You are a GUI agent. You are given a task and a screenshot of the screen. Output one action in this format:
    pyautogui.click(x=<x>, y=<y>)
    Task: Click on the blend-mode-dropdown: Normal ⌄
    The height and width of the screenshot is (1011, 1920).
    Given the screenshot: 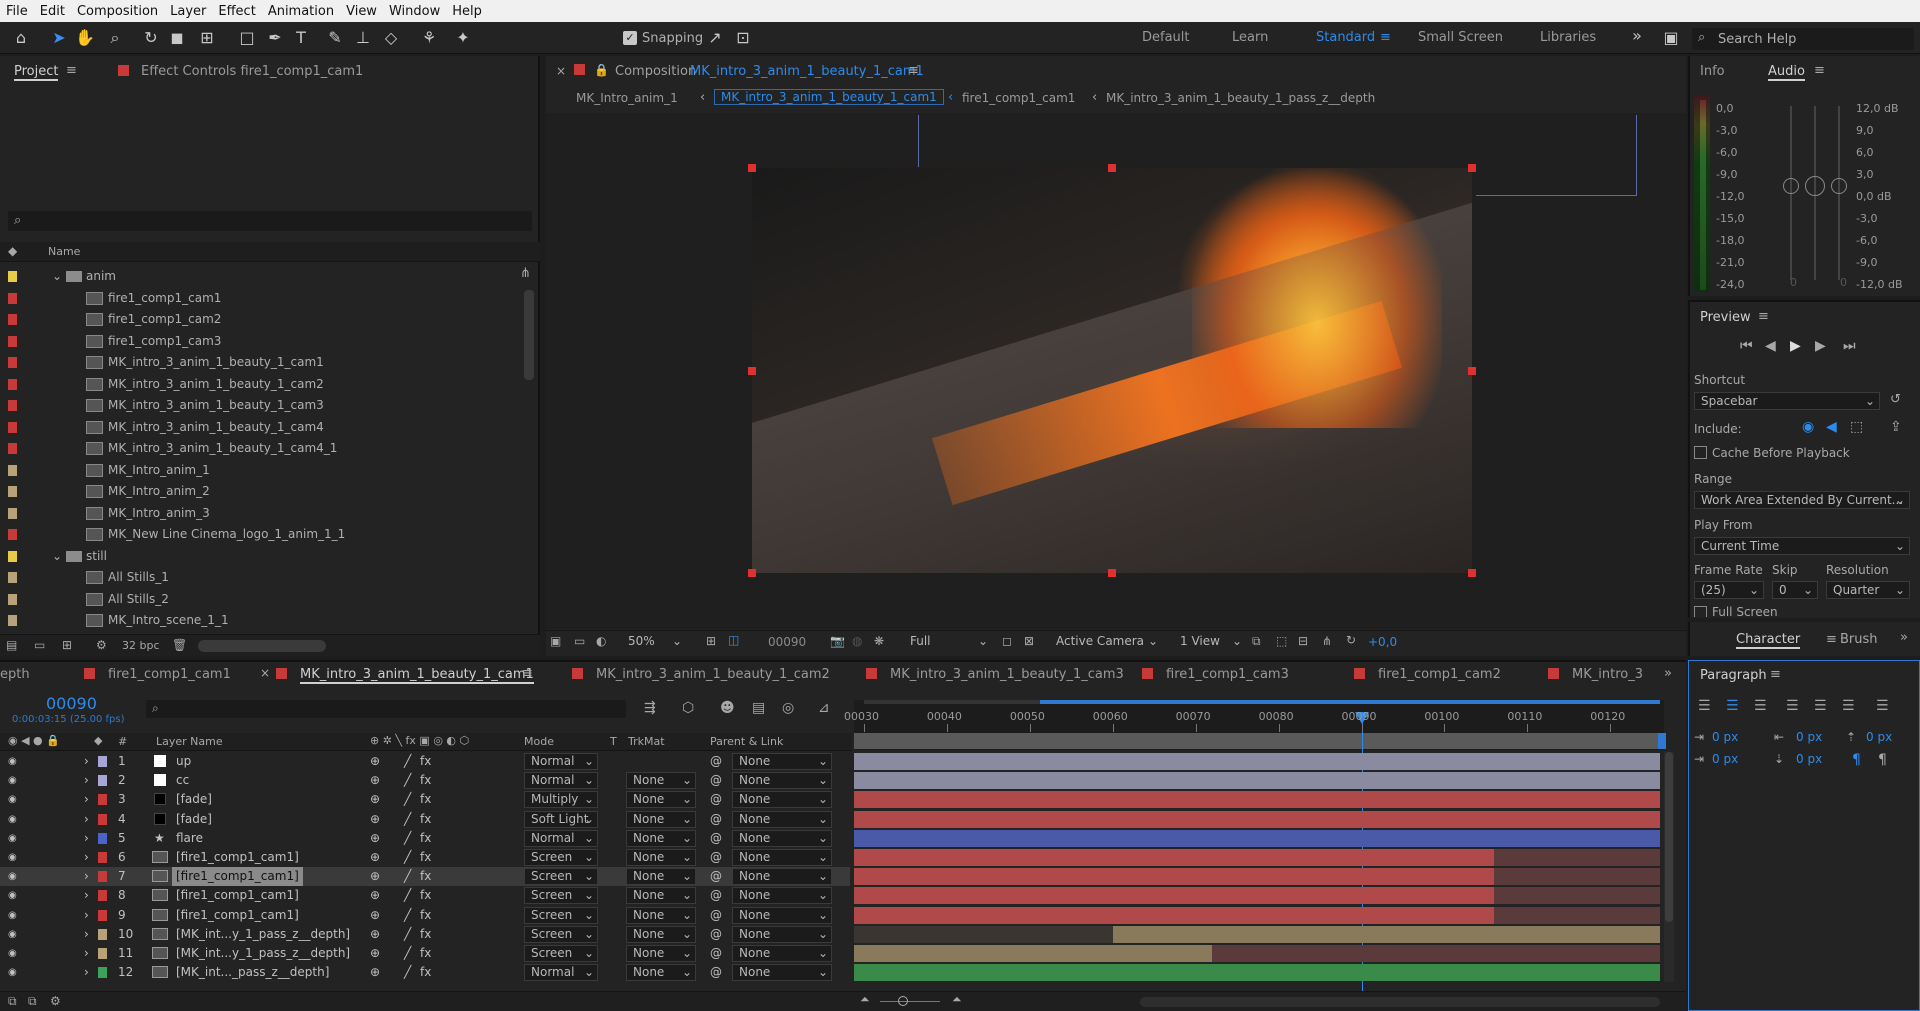 What is the action you would take?
    pyautogui.click(x=561, y=781)
    